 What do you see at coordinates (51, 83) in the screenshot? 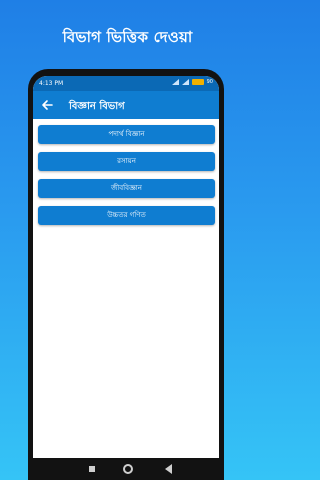
I see `status-time: 4:13 PM` at bounding box center [51, 83].